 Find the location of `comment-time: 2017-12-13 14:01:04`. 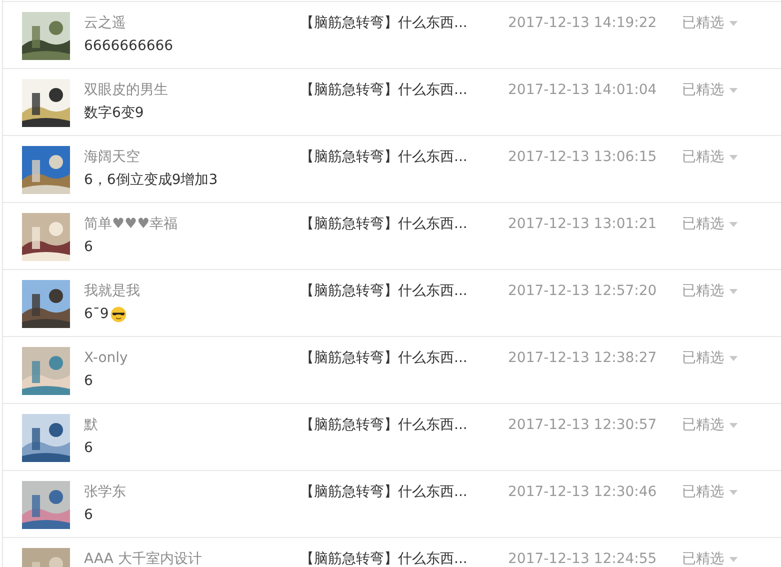

comment-time: 2017-12-13 14:01:04 is located at coordinates (583, 90).